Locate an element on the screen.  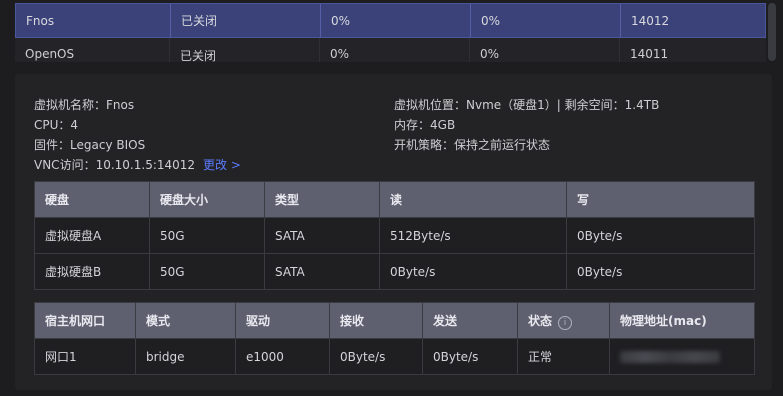
power-policy-info: 开机策略：保持之前运行状态 is located at coordinates (472, 144).